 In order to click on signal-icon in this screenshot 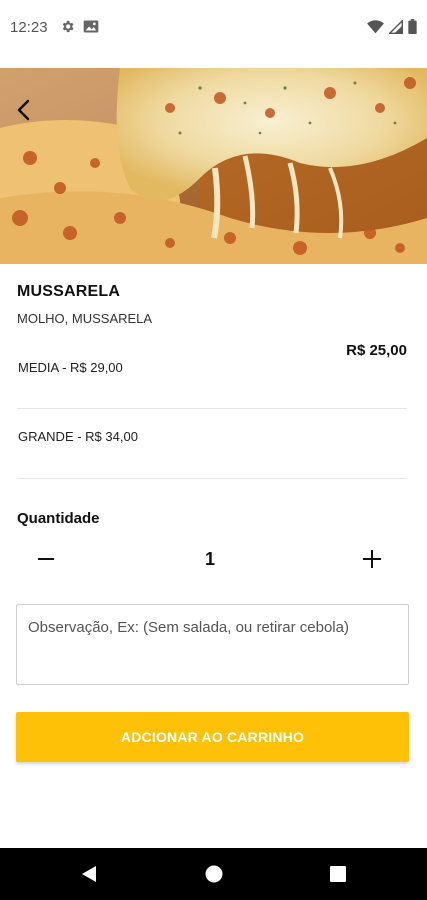, I will do `click(396, 26)`.